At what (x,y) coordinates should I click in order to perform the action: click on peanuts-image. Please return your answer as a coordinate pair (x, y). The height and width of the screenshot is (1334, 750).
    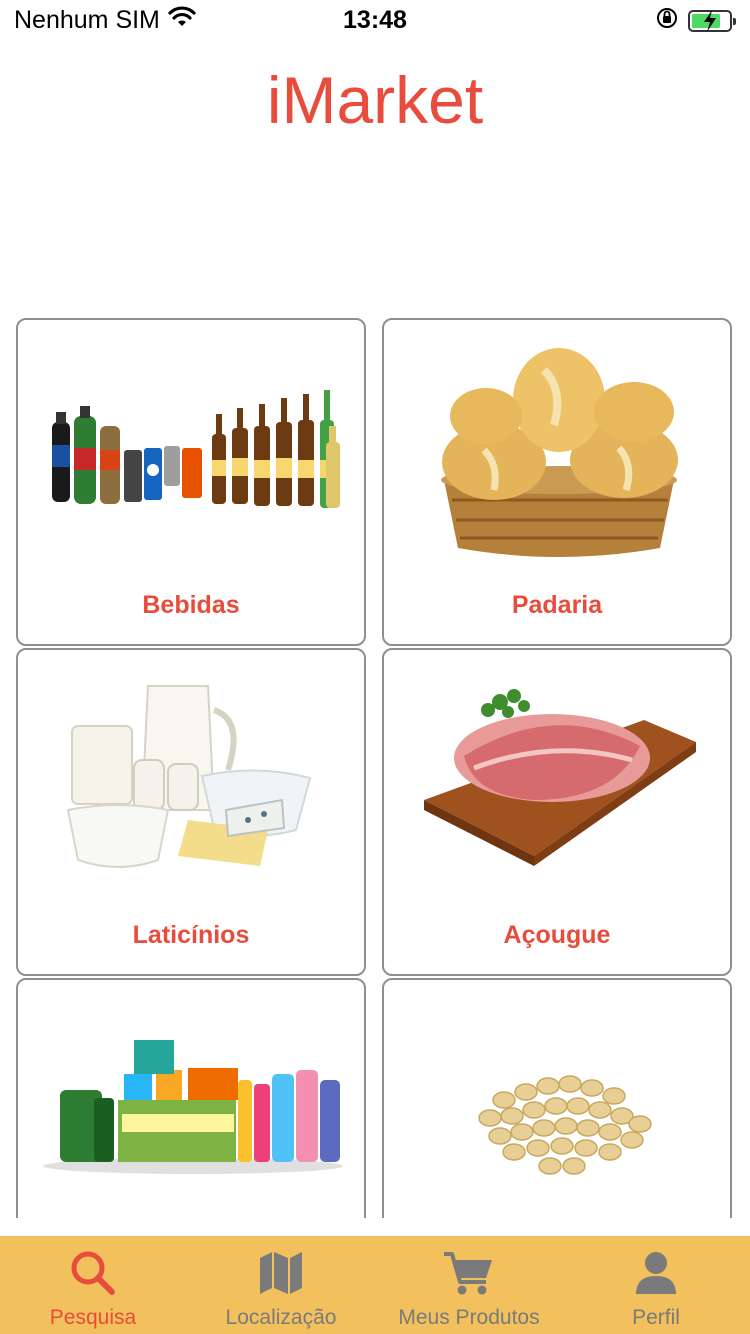
    Looking at the image, I should click on (565, 1125).